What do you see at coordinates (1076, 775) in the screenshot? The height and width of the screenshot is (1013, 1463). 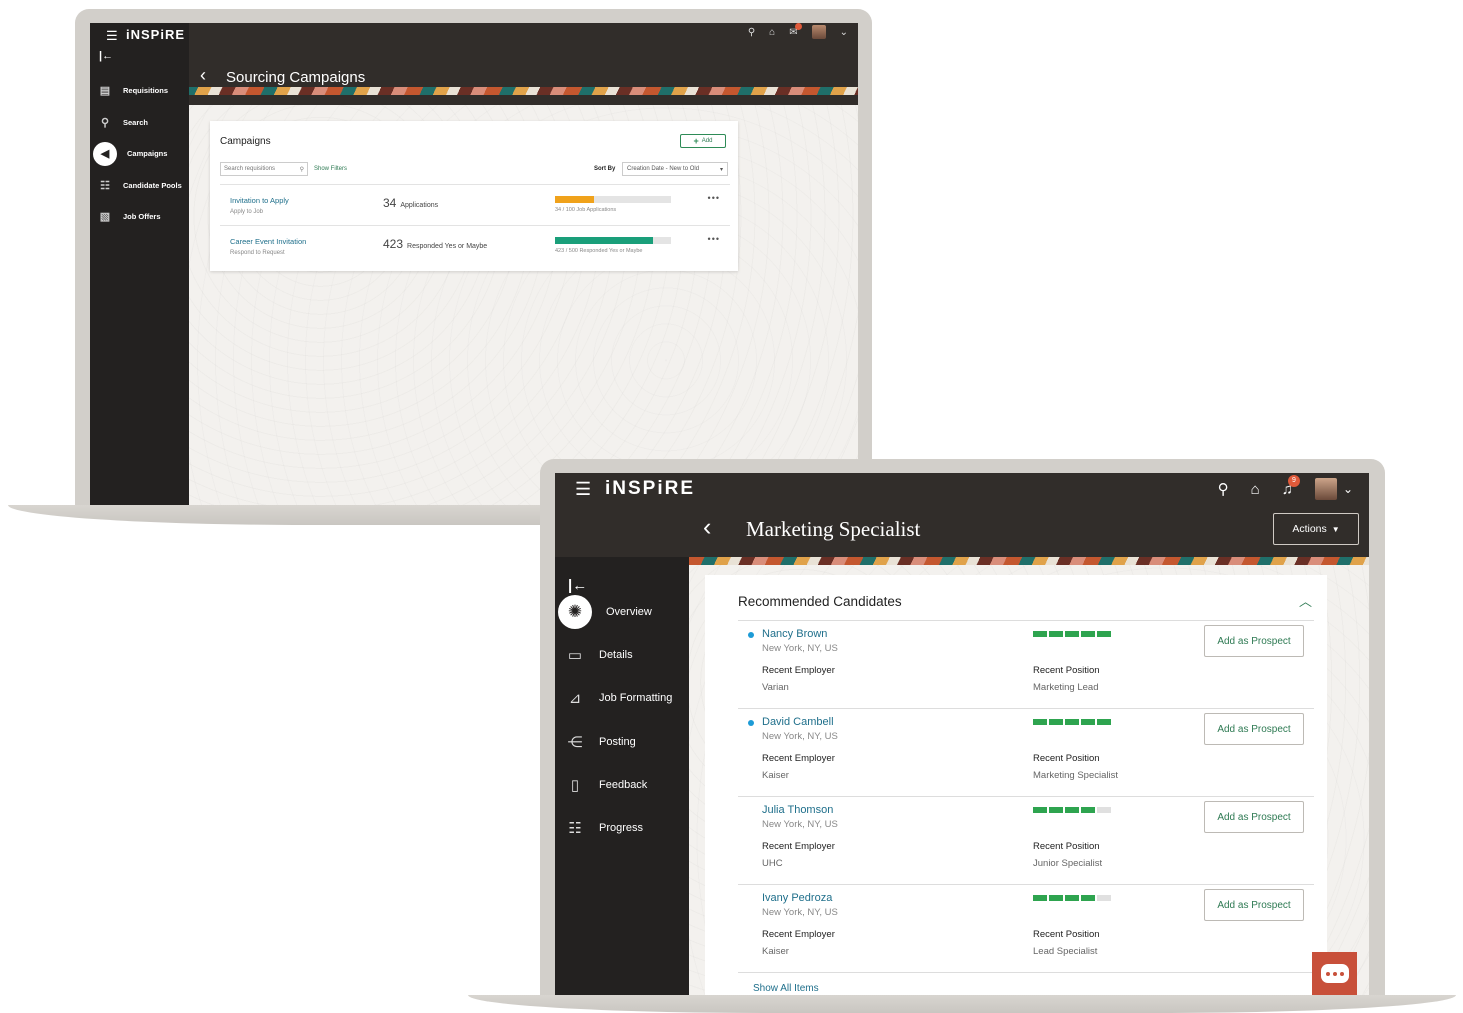 I see `position-value: Marketing Specialist` at bounding box center [1076, 775].